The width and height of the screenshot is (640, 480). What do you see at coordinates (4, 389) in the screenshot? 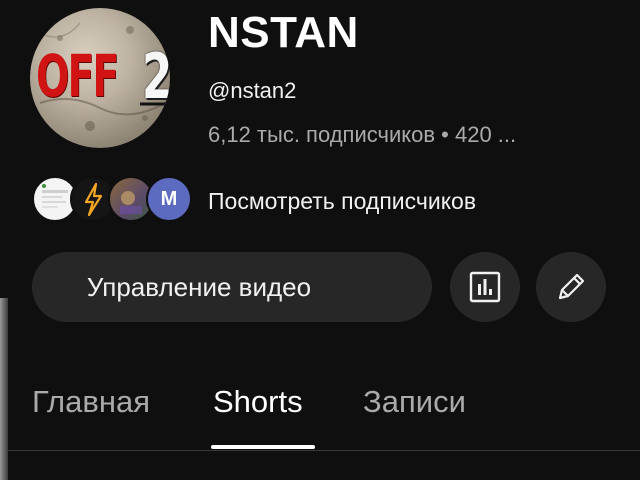
I see `screen-edge` at bounding box center [4, 389].